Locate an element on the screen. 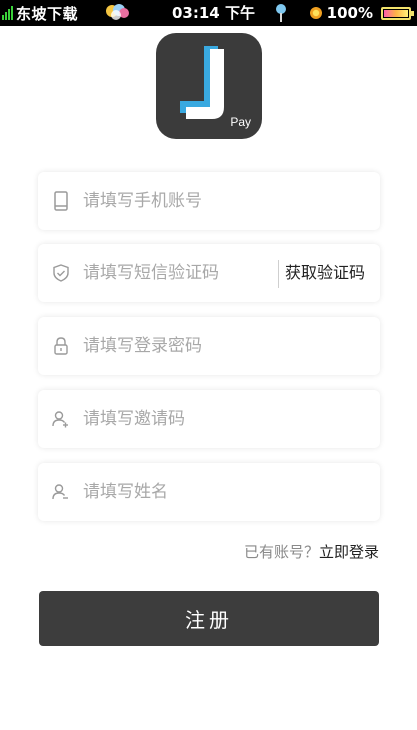 The width and height of the screenshot is (417, 730). login-link: 立即登录 is located at coordinates (349, 552).